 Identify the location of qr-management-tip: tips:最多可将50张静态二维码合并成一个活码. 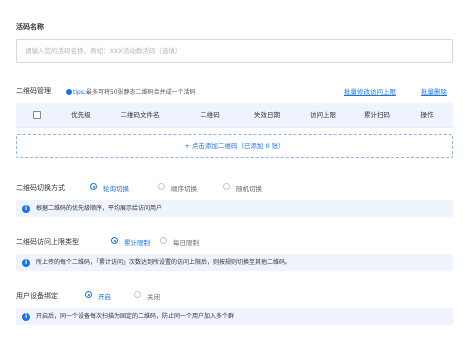
(131, 91).